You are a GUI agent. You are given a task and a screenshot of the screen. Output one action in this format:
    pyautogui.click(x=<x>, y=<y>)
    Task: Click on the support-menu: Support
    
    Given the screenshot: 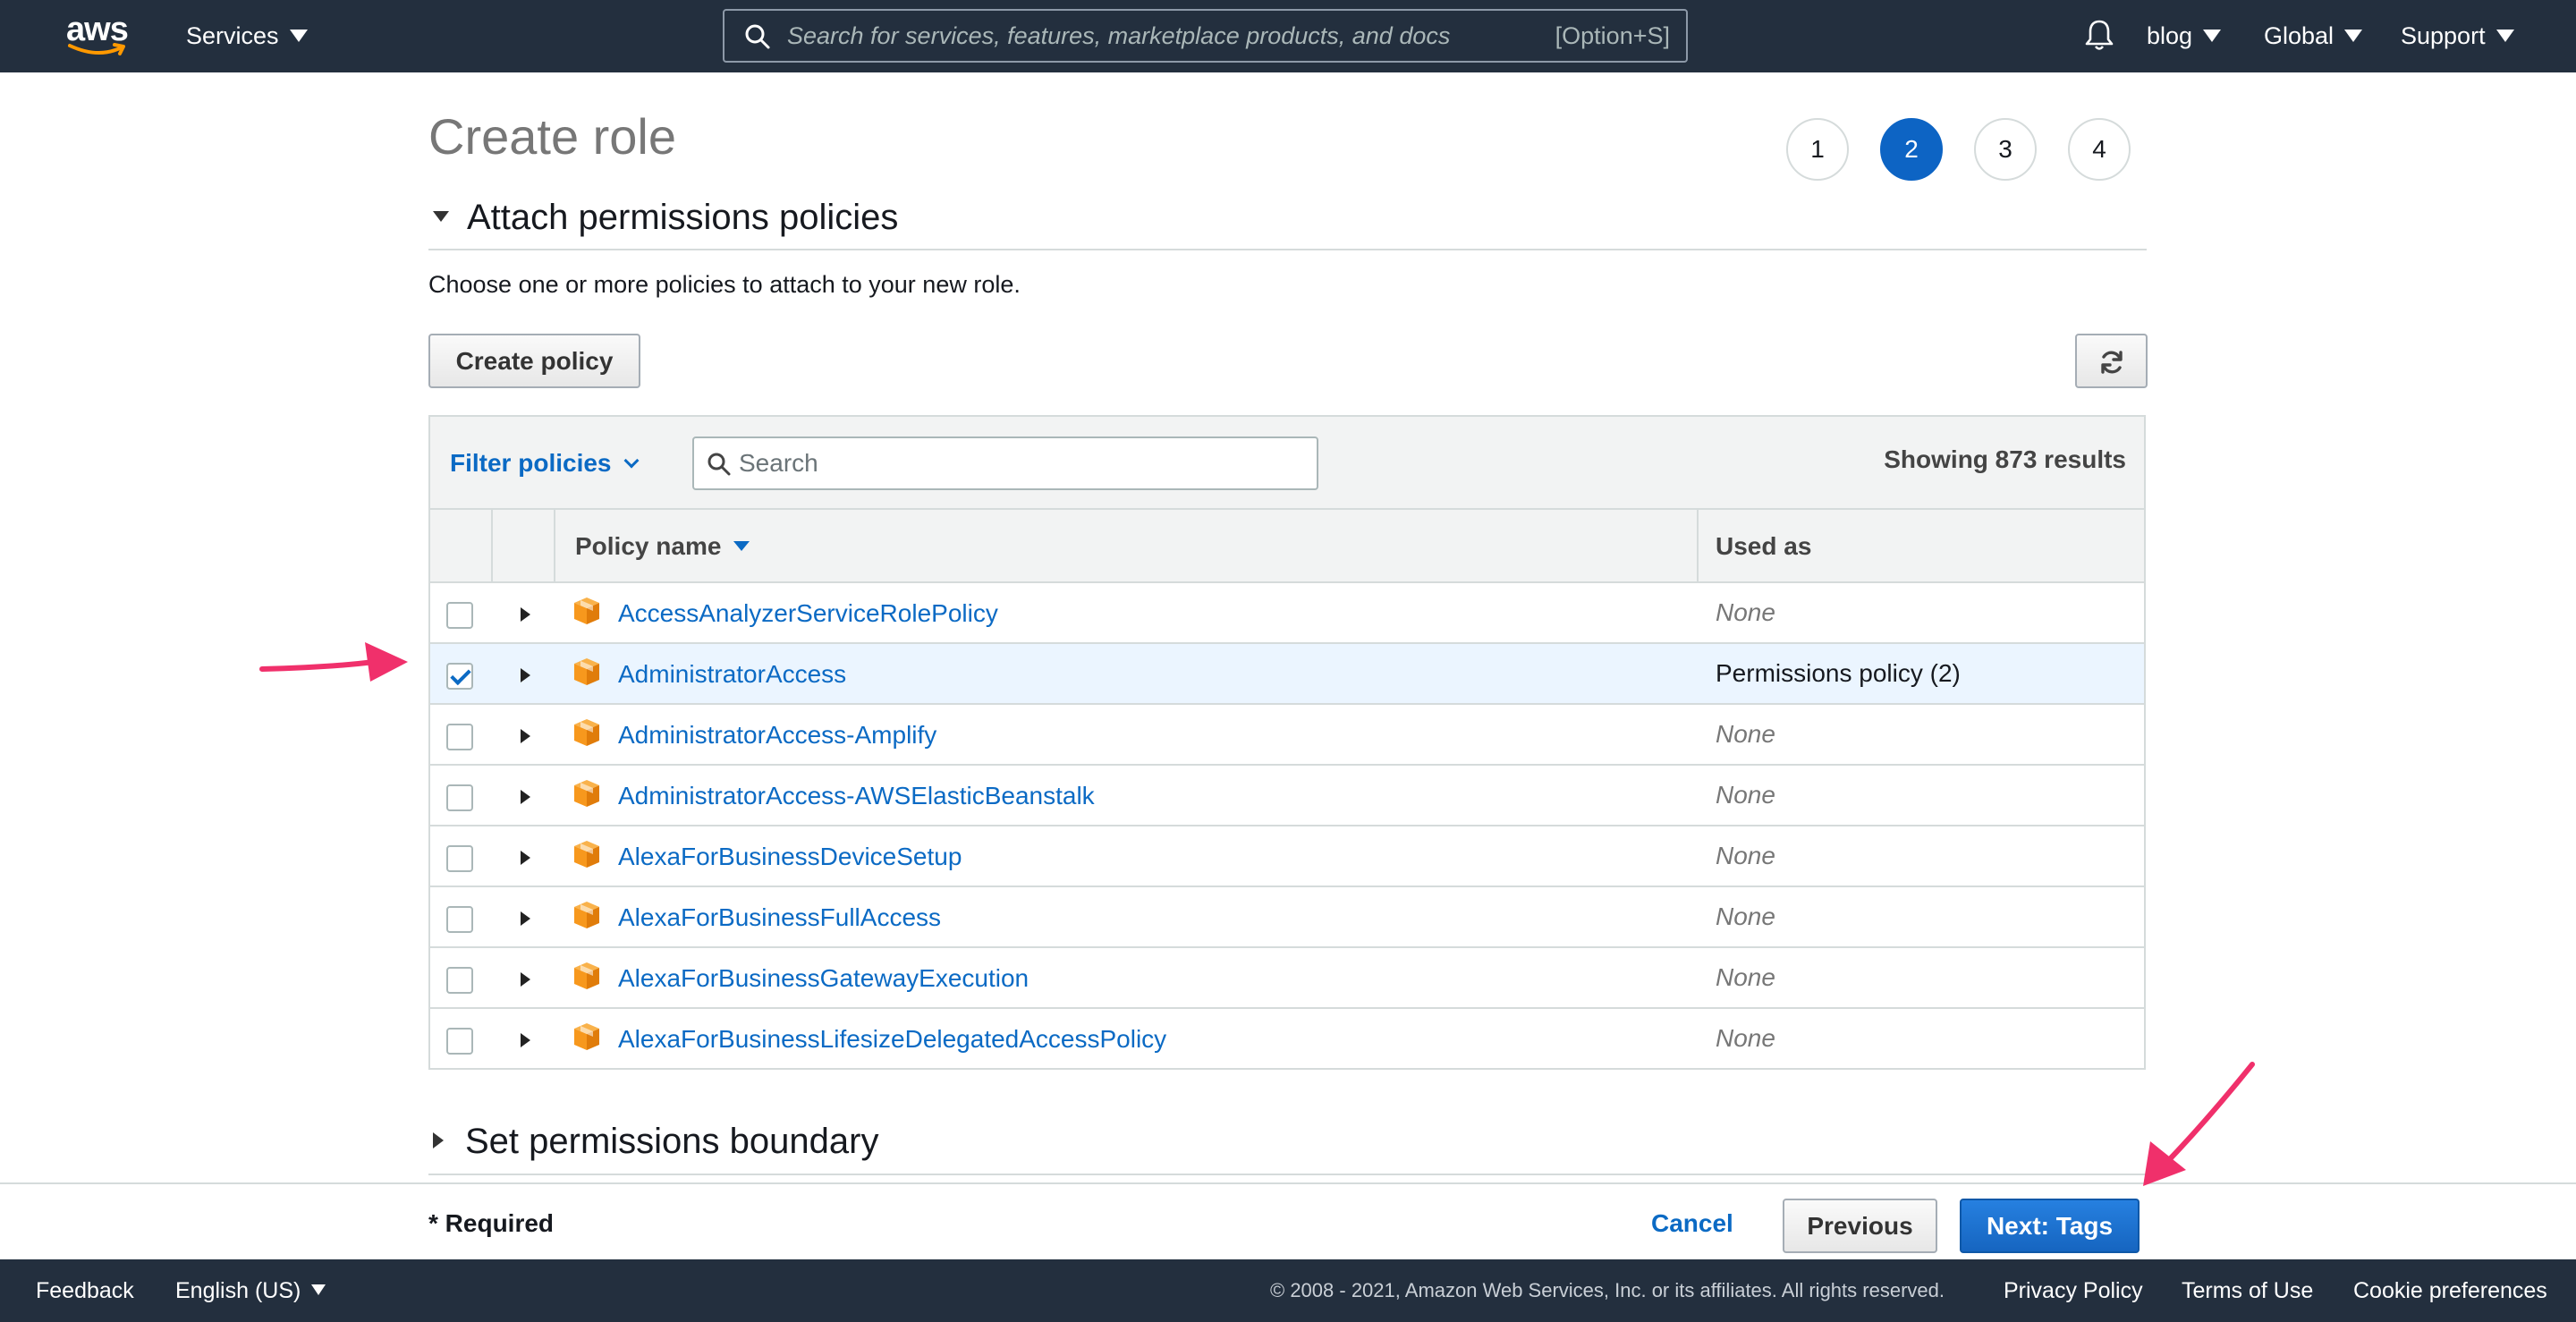 What is the action you would take?
    pyautogui.click(x=2457, y=36)
    